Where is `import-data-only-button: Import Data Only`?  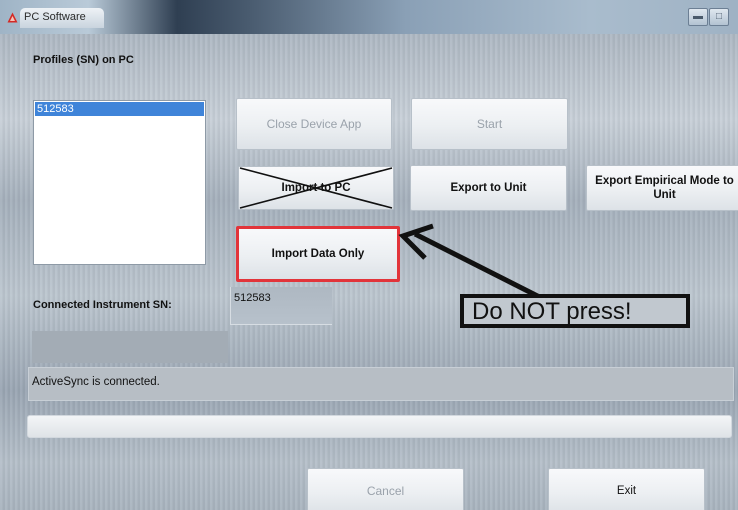
import-data-only-button: Import Data Only is located at coordinates (318, 254).